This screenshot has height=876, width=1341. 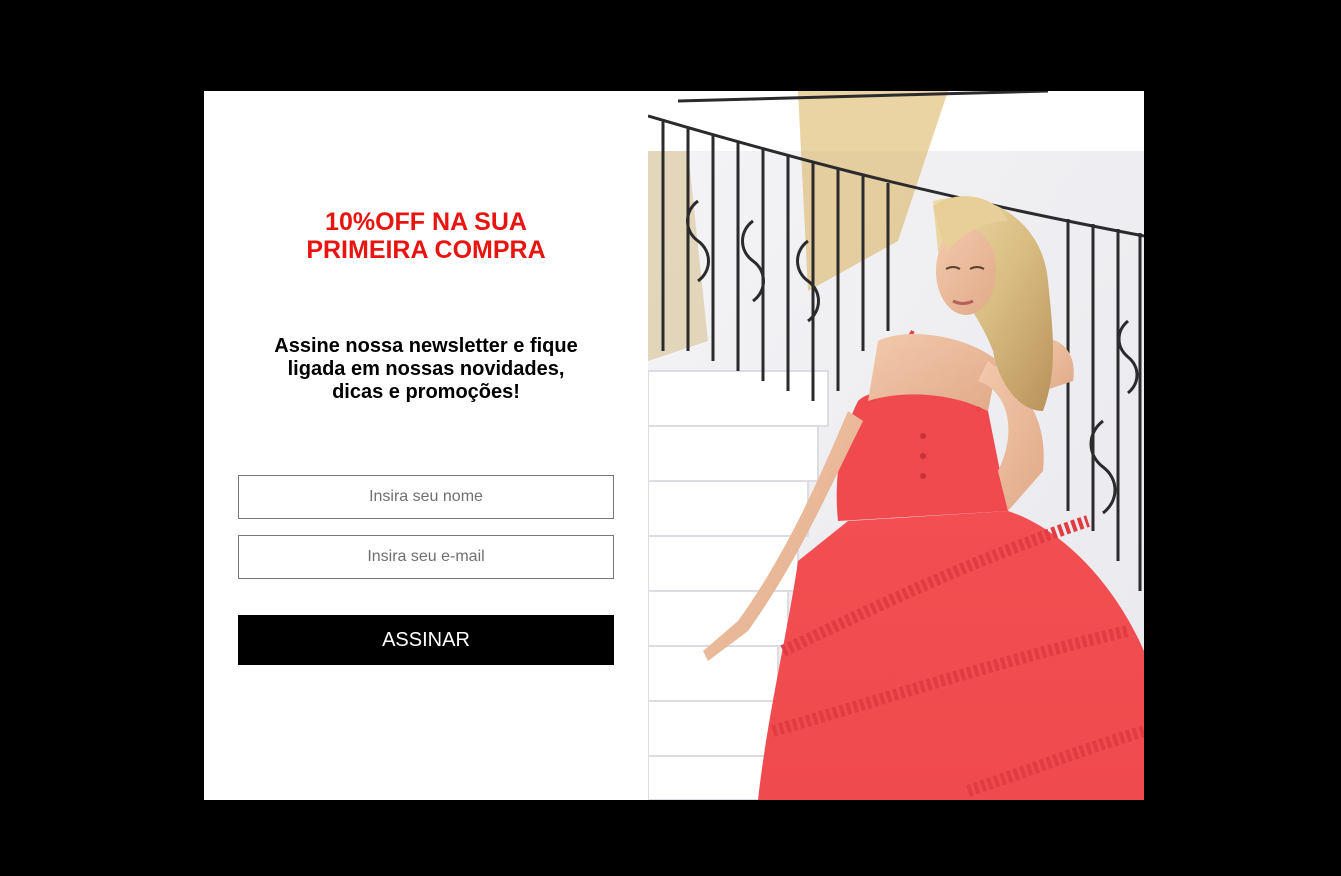 I want to click on promo-headline: 10%OFF NA SUA PRIMEIRA COMPRA, so click(x=426, y=236).